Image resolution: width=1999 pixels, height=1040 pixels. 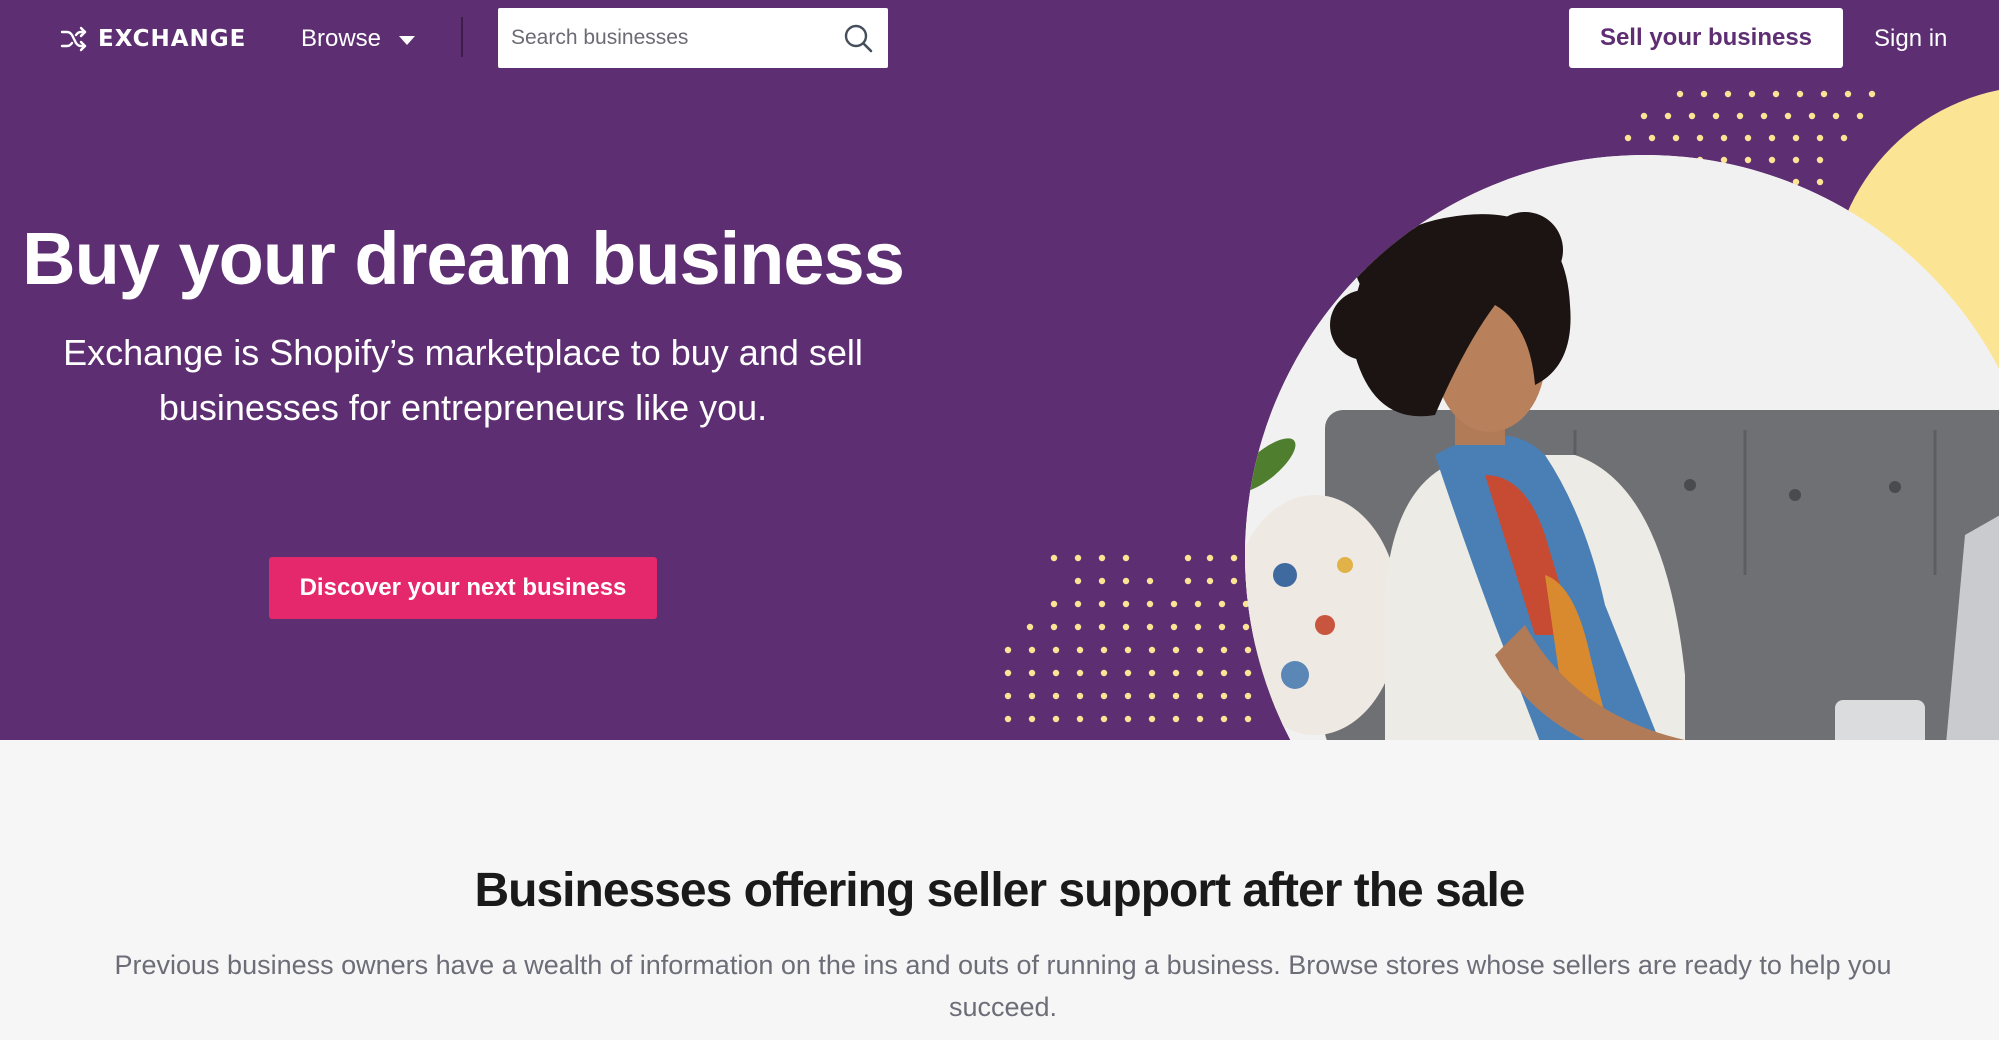 What do you see at coordinates (462, 37) in the screenshot?
I see `nav-divider` at bounding box center [462, 37].